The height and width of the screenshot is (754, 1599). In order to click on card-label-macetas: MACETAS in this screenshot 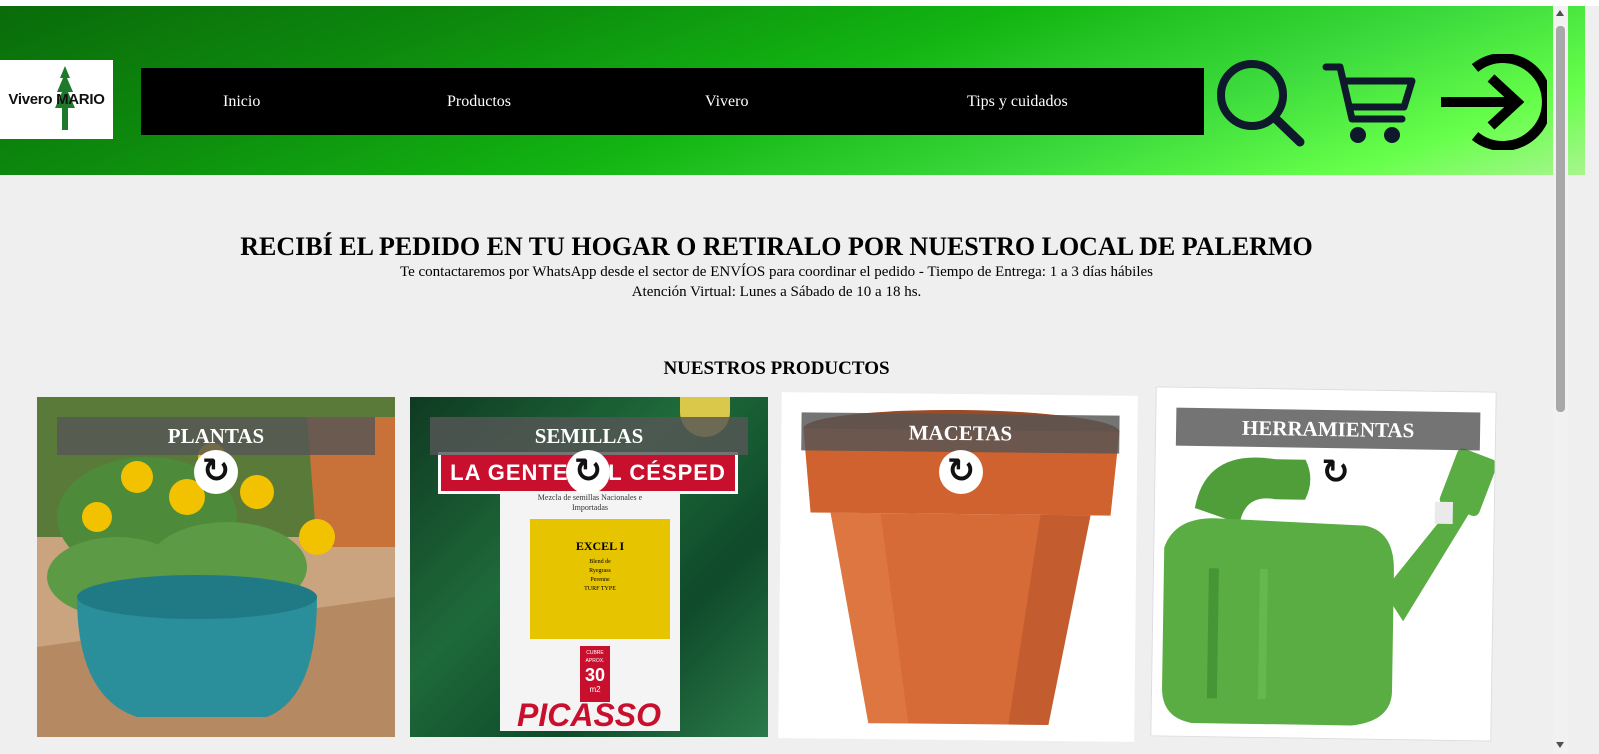, I will do `click(960, 433)`.